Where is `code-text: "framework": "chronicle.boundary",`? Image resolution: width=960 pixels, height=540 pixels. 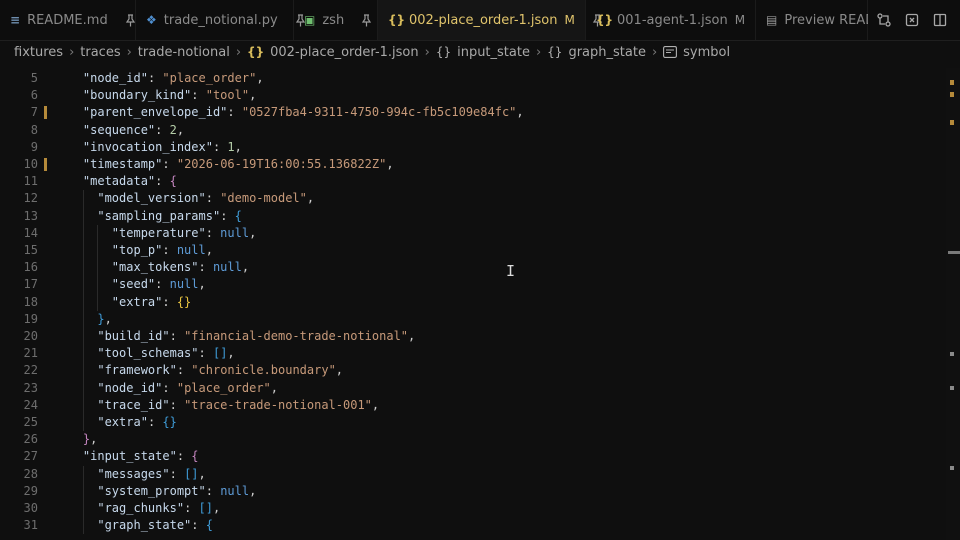 code-text: "framework": "chronicle.boundary", is located at coordinates (198, 370).